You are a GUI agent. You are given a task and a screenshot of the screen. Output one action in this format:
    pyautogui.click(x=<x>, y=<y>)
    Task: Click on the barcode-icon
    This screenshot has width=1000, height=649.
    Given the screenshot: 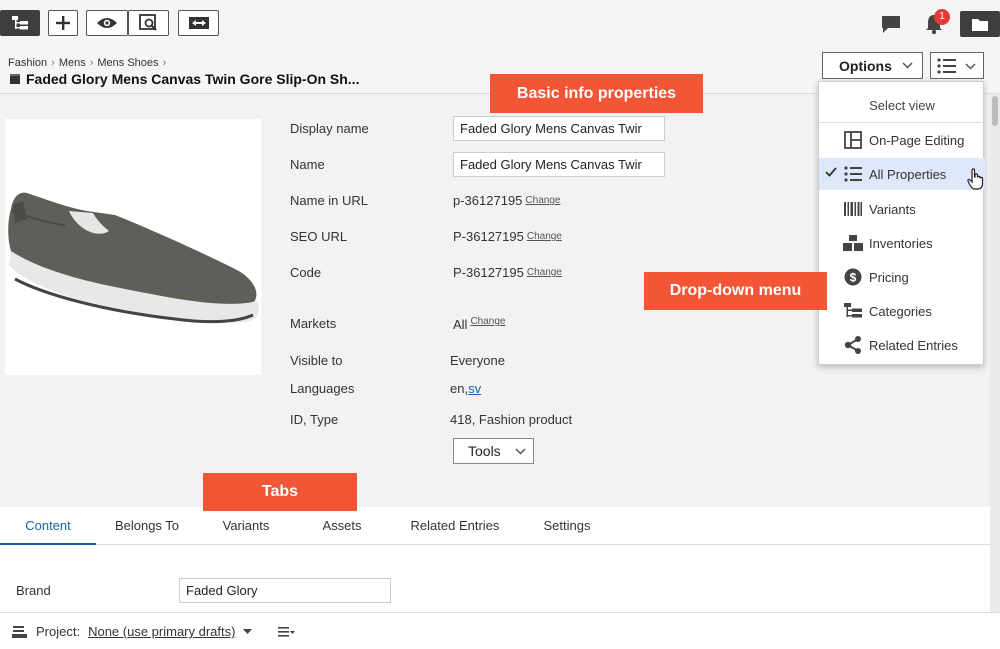 What is the action you would take?
    pyautogui.click(x=853, y=209)
    